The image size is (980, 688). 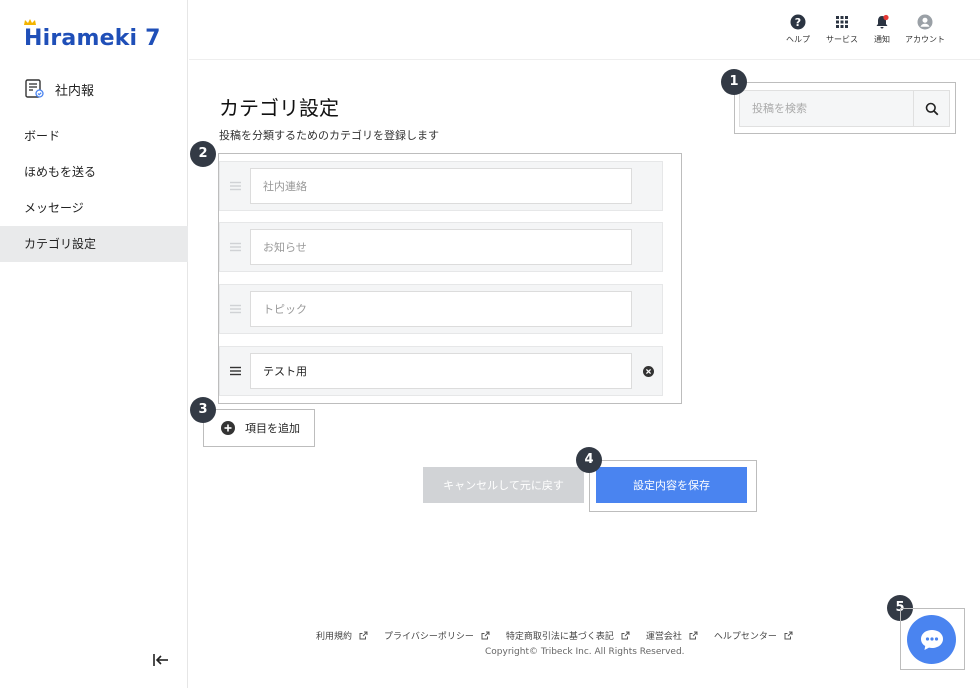 I want to click on sidebar-item-board: ボード, so click(x=94, y=136).